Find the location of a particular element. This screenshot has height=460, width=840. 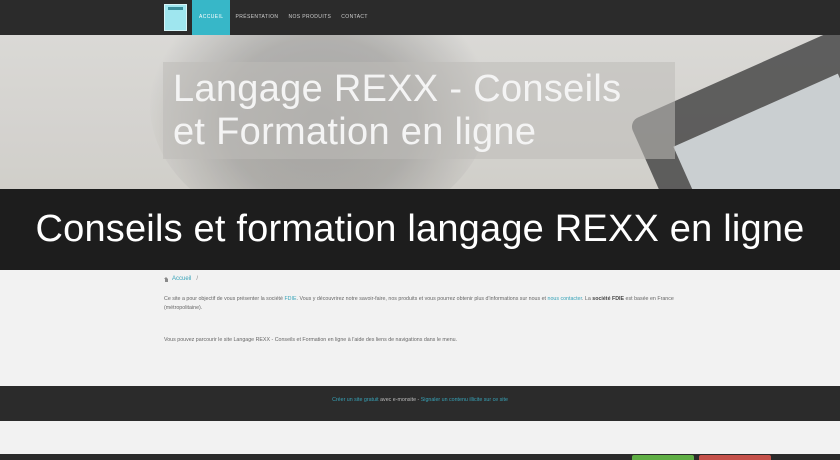

home-icon is located at coordinates (166, 279).